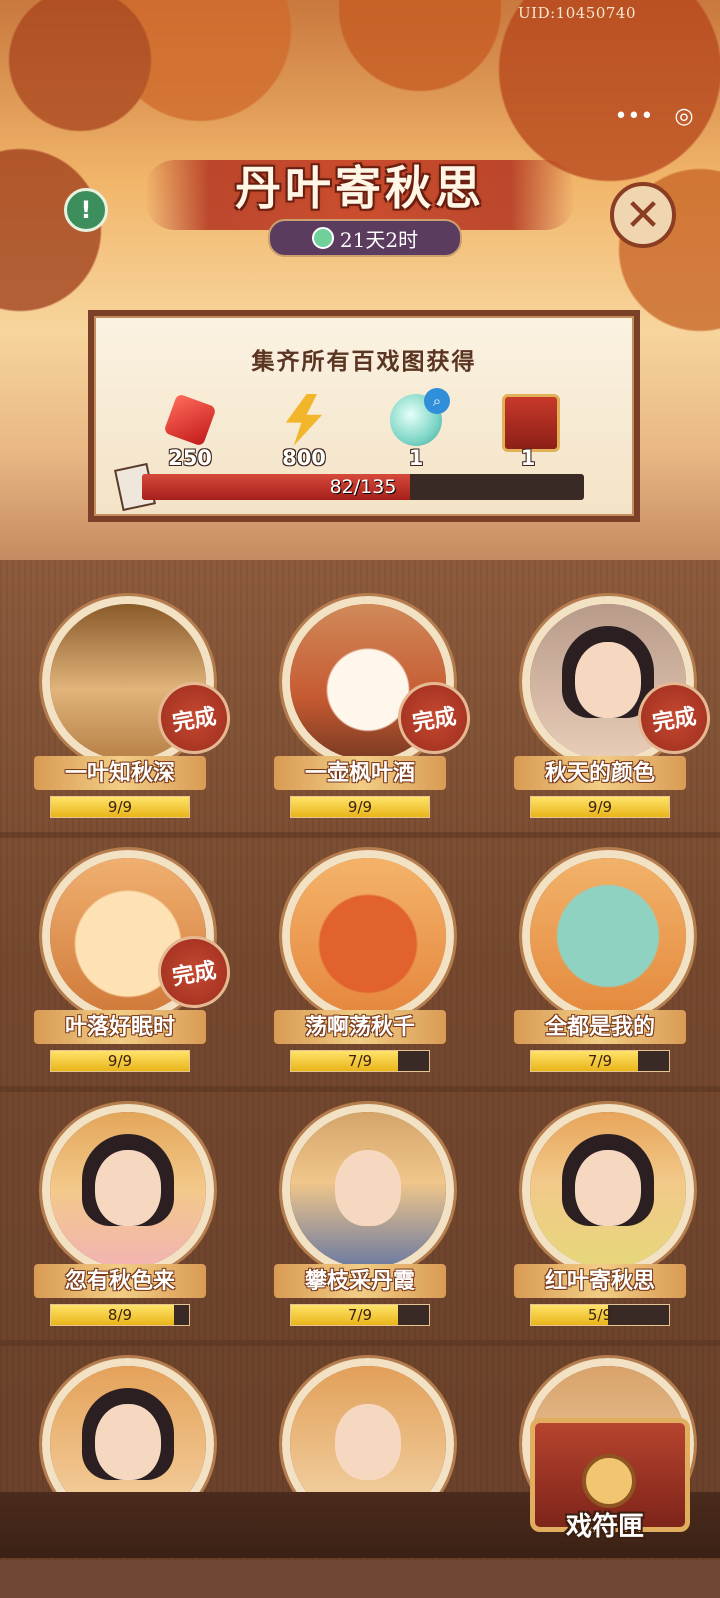  I want to click on ruby-icon, so click(190, 420).